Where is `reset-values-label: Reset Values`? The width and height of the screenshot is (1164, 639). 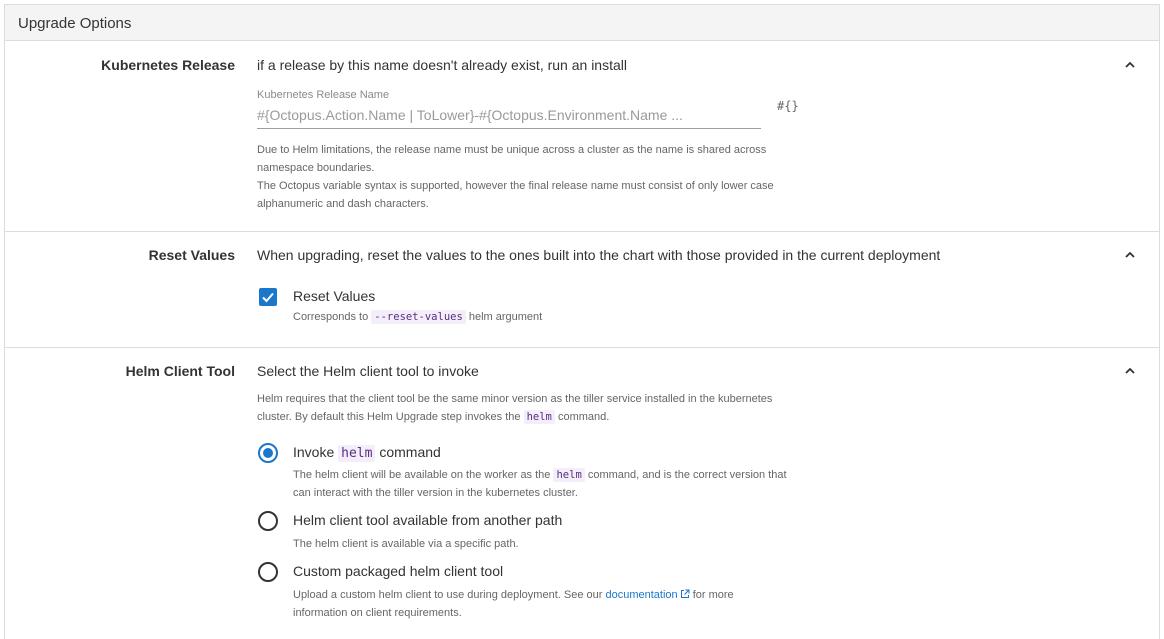
reset-values-label: Reset Values is located at coordinates (191, 255).